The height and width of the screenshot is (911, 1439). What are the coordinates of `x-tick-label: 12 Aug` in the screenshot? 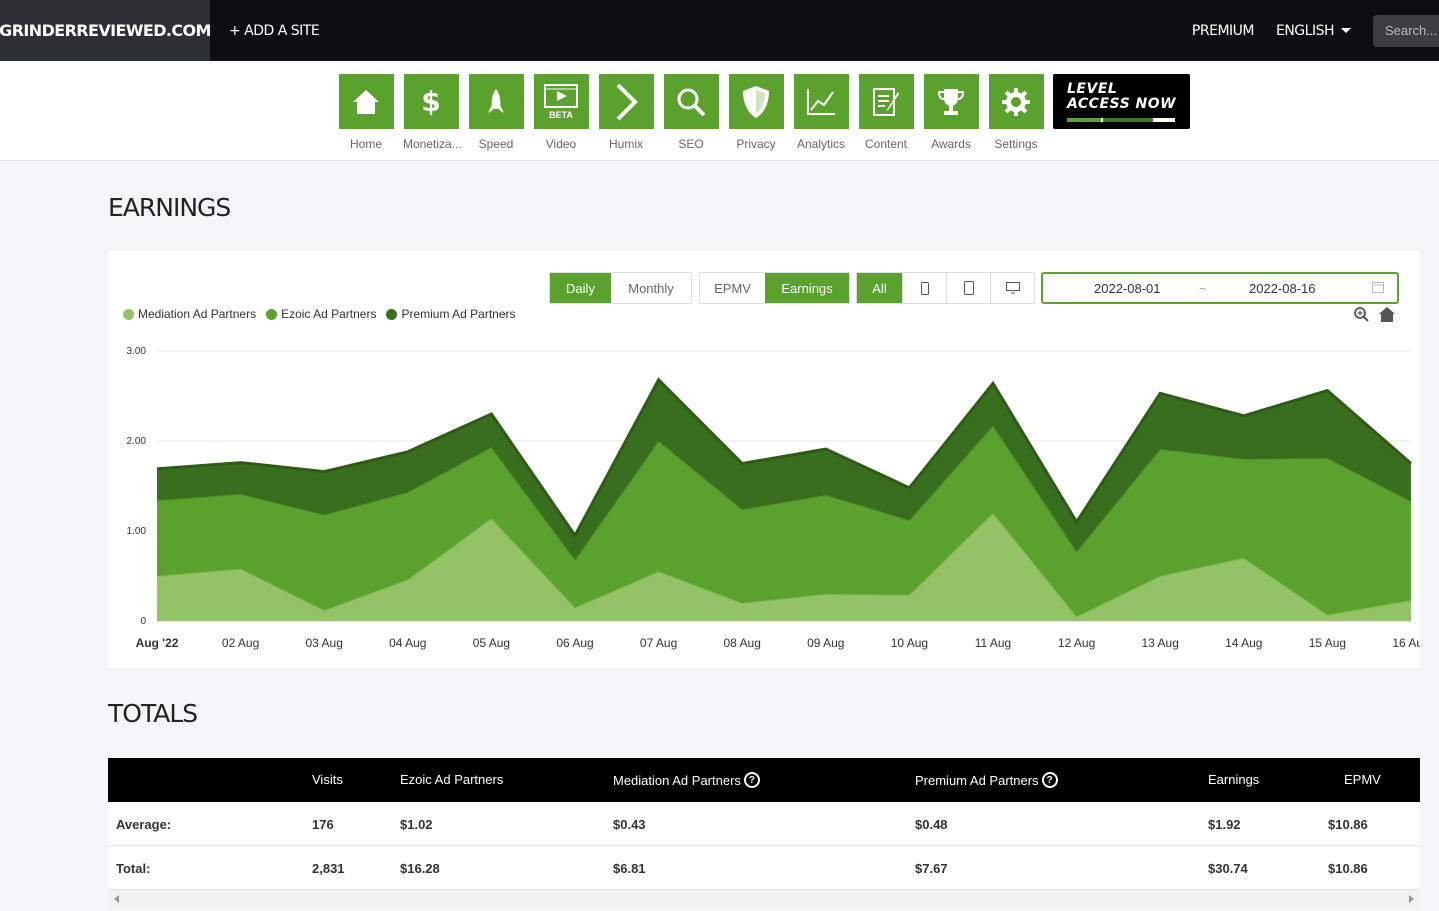 It's located at (1076, 643).